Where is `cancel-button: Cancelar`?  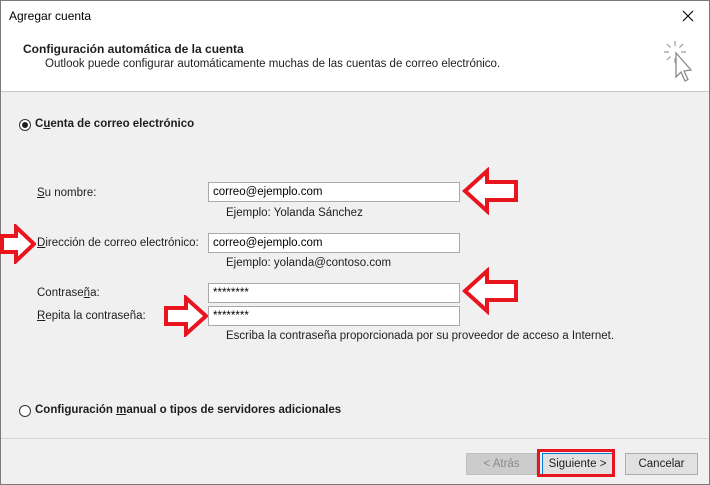 cancel-button: Cancelar is located at coordinates (661, 464).